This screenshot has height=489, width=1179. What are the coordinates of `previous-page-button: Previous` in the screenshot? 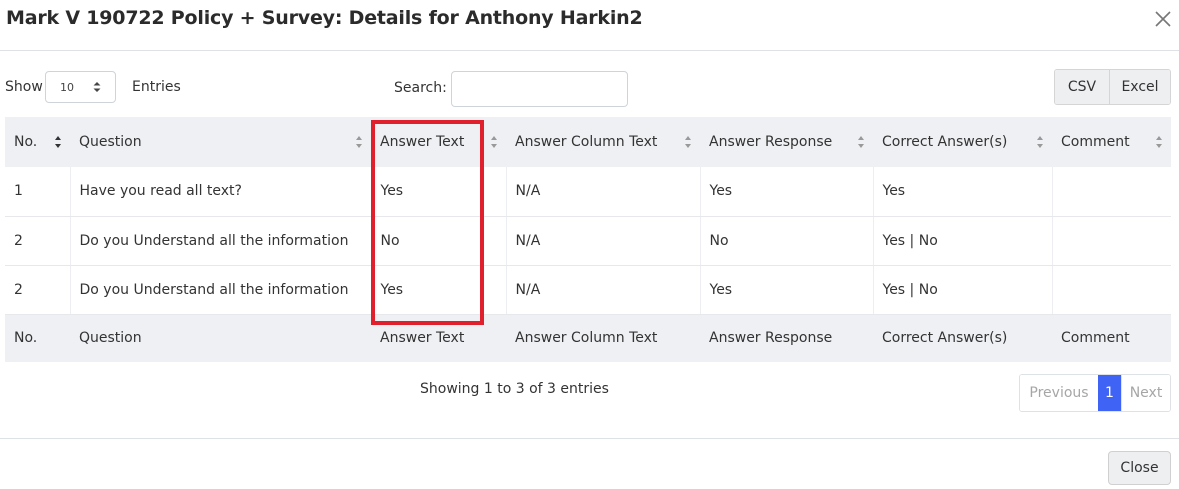 It's located at (1059, 393).